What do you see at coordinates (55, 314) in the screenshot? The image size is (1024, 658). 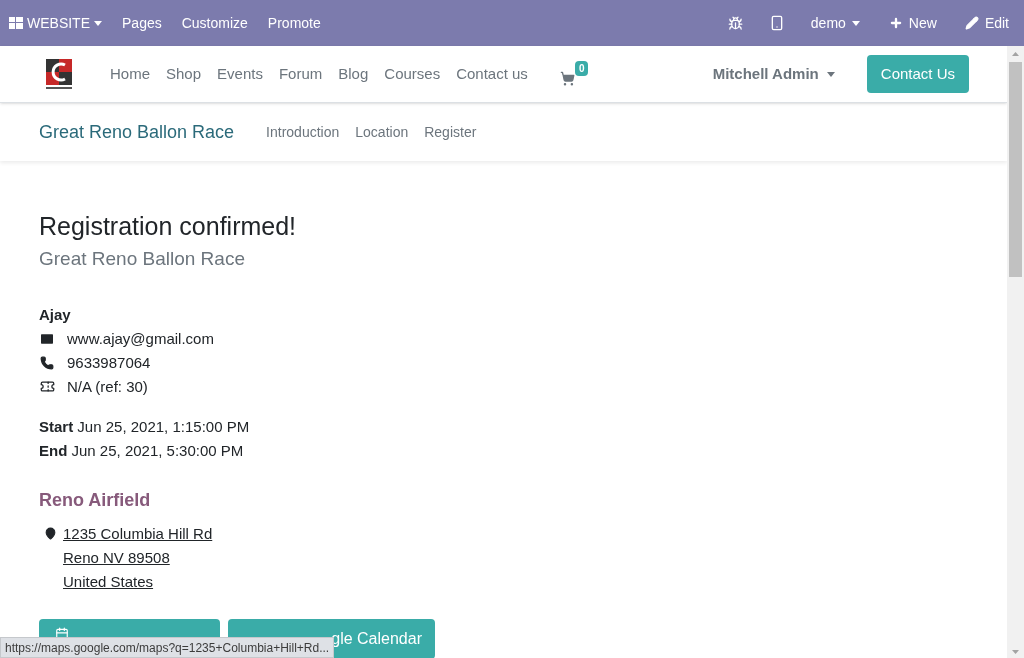 I see `attendee-name: Ajay` at bounding box center [55, 314].